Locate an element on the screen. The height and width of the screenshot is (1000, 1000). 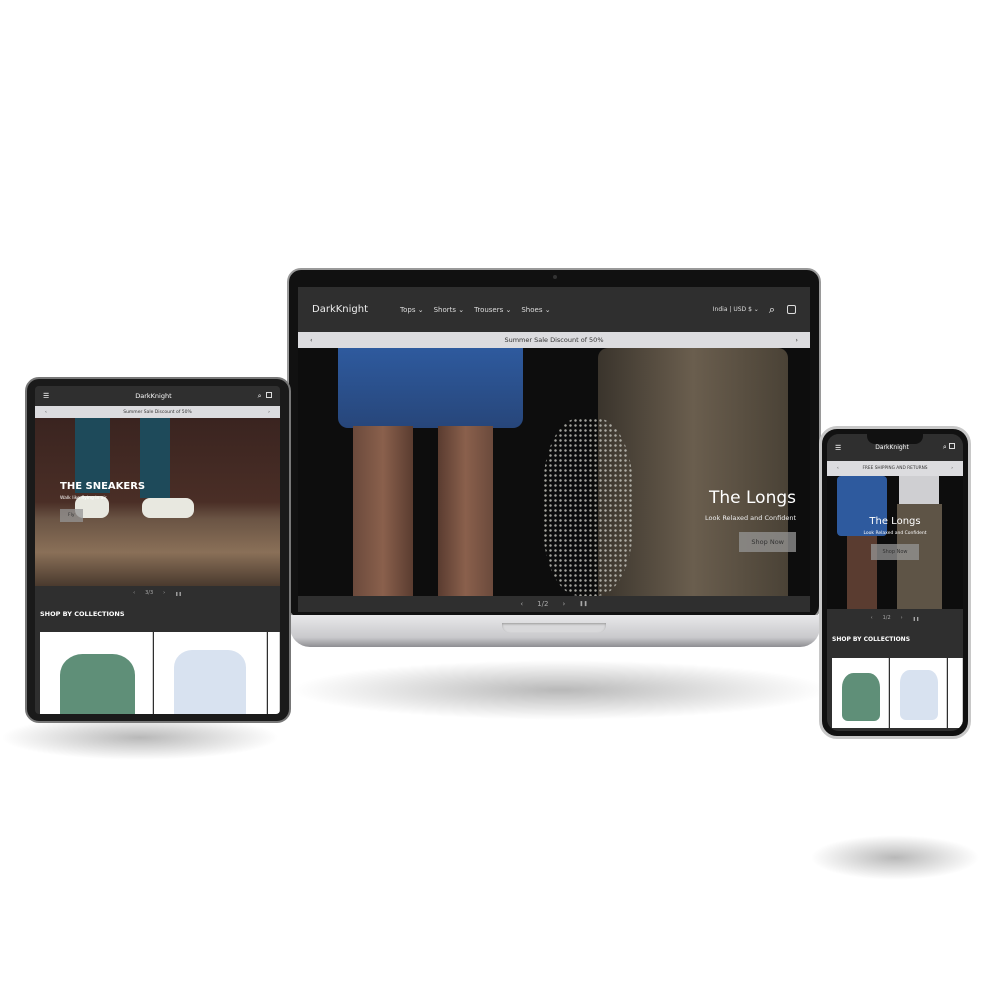
laptop-base is located at coordinates (555, 631).